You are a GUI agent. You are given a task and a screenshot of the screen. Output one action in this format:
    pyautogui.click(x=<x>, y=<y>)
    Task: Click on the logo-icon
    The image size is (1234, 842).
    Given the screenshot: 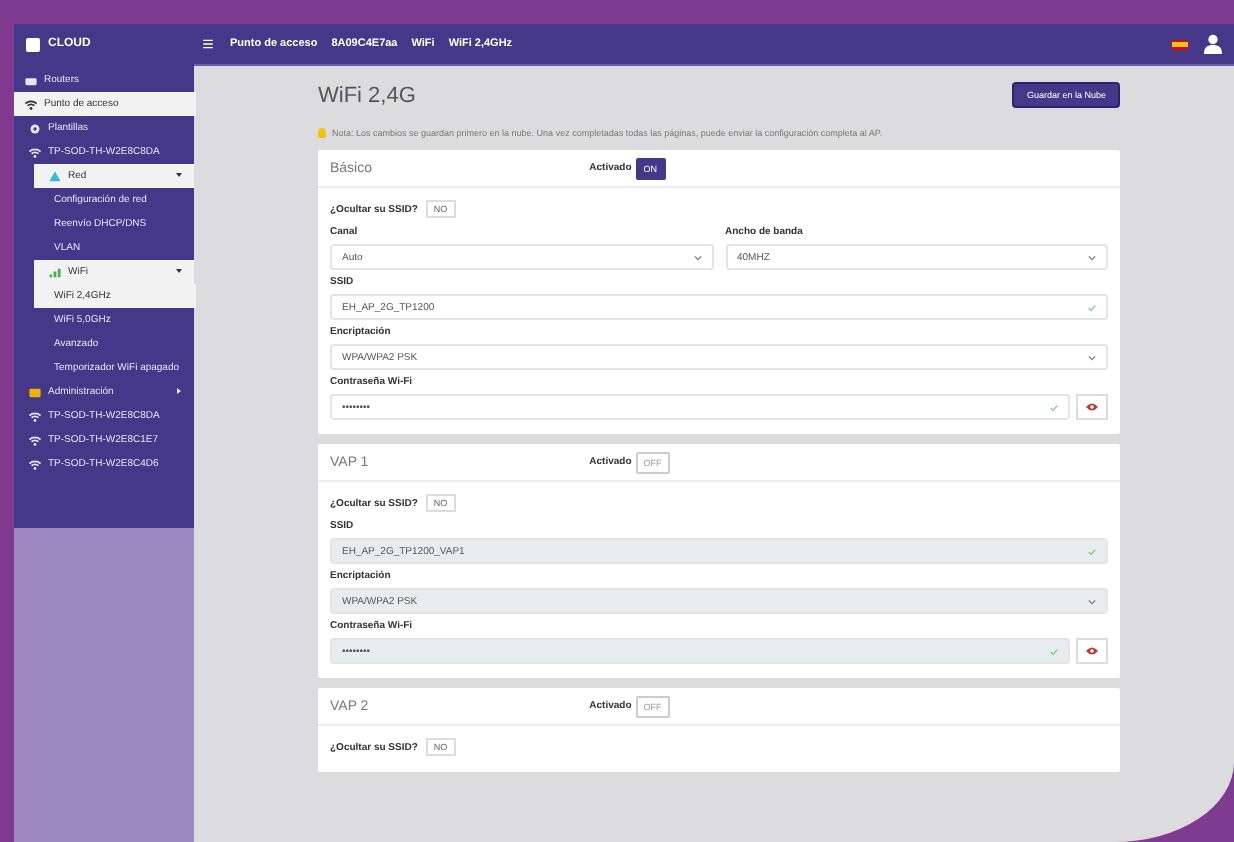 What is the action you would take?
    pyautogui.click(x=33, y=44)
    